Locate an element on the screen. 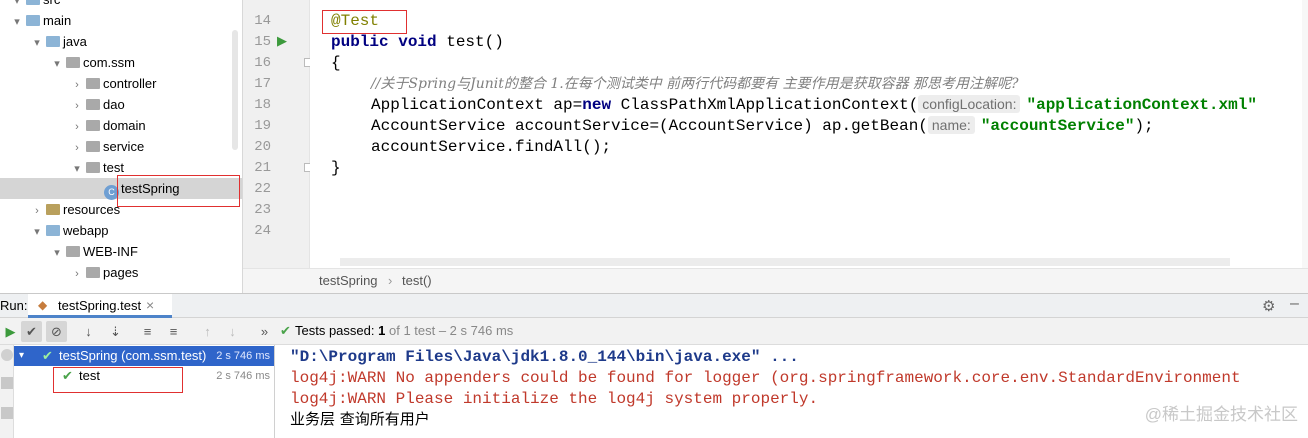  sort-alpha-icon: ↓ is located at coordinates (88, 331).